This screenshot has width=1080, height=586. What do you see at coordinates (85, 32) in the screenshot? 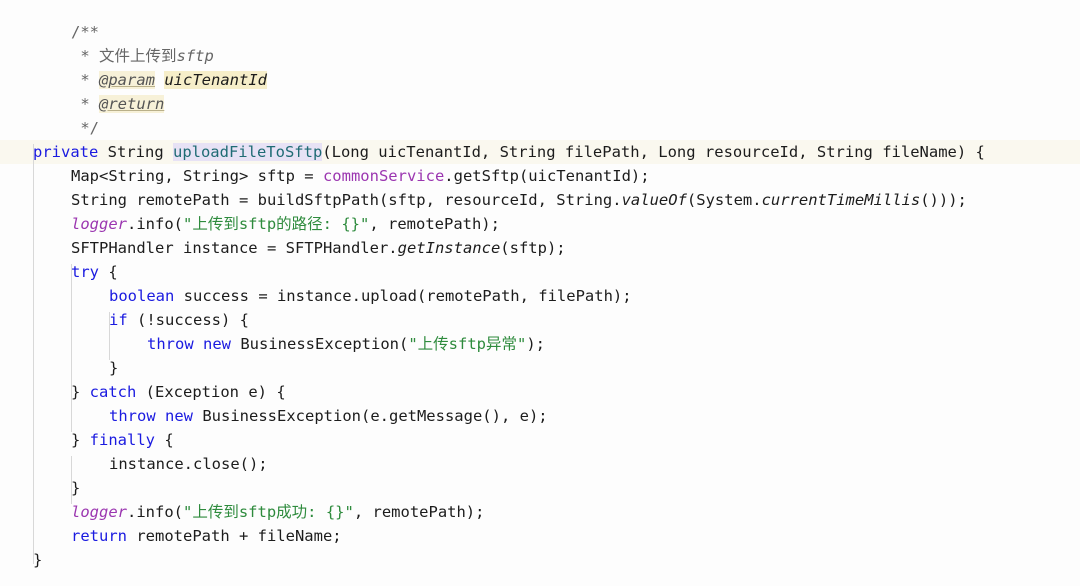
I see `code-token: /**` at bounding box center [85, 32].